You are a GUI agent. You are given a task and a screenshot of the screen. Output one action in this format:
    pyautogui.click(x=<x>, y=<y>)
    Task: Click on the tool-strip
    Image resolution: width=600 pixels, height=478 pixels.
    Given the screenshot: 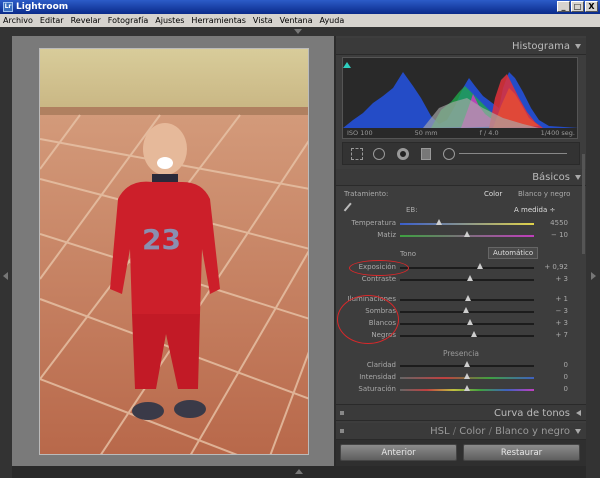 What is the action you would take?
    pyautogui.click(x=461, y=153)
    